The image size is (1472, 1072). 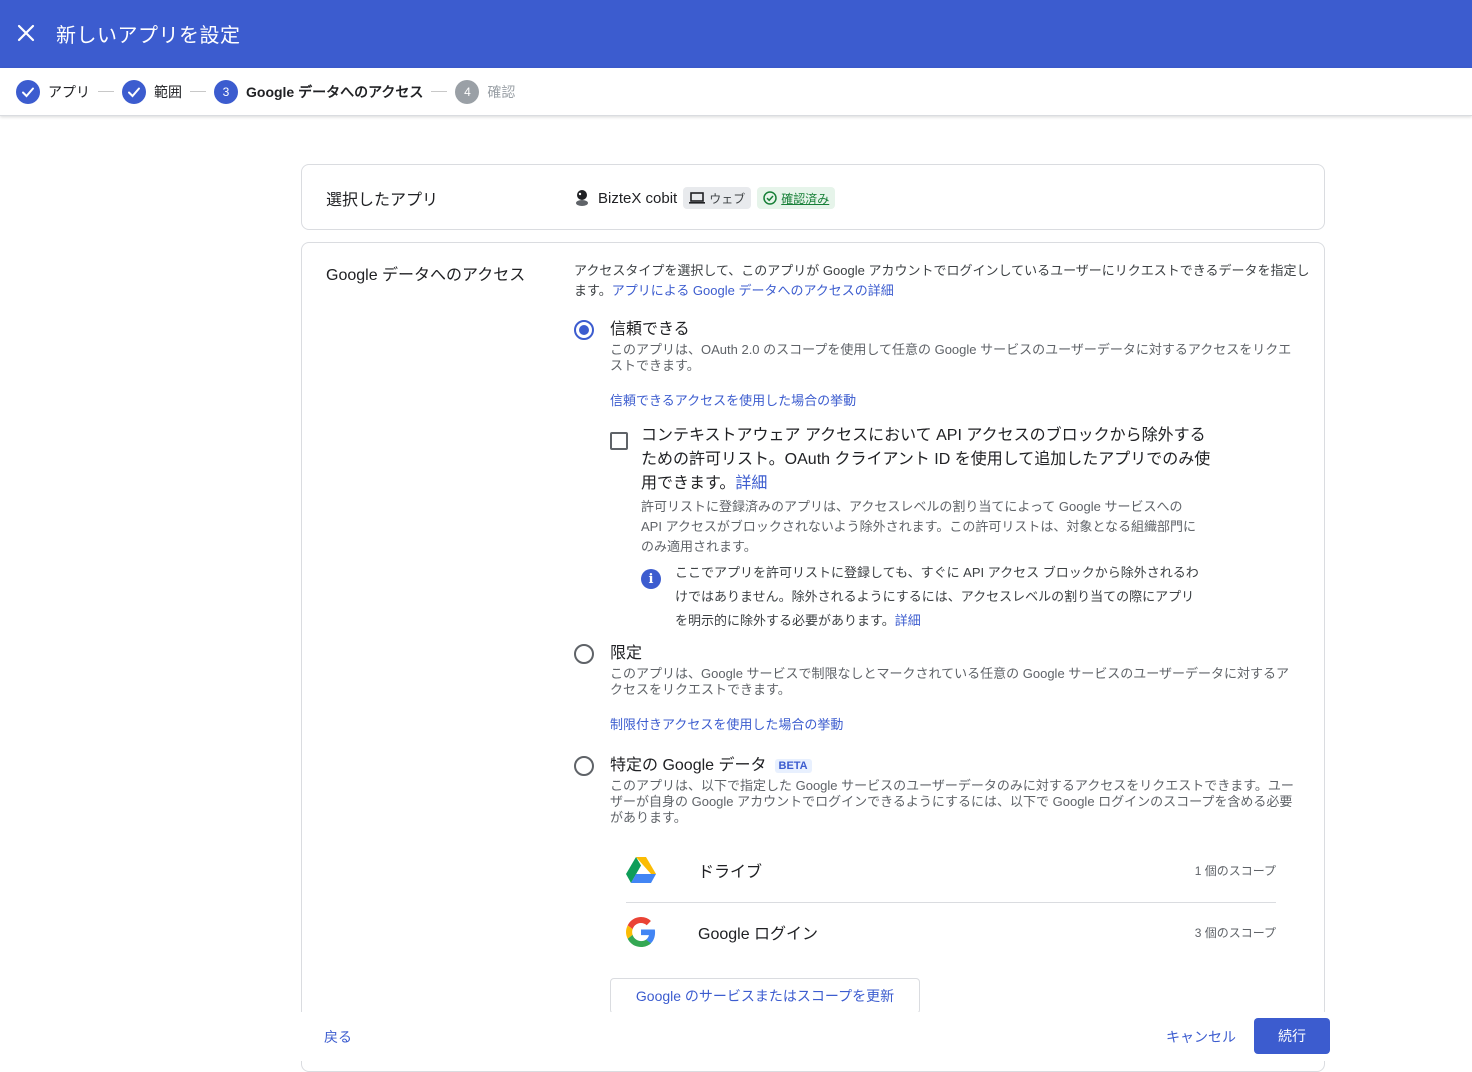 I want to click on back-button: 戻る, so click(x=338, y=1037).